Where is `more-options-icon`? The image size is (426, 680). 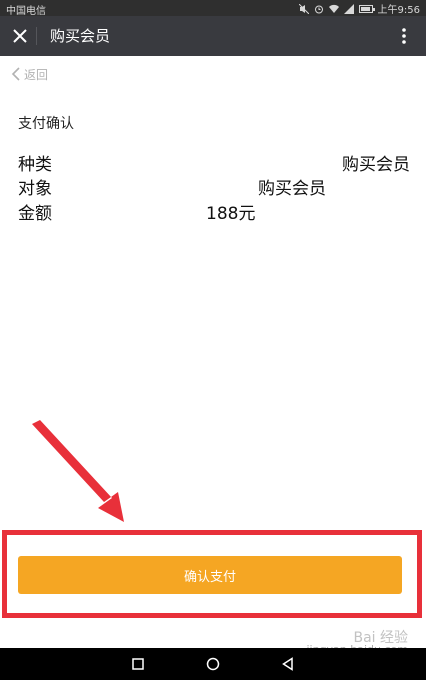 more-options-icon is located at coordinates (404, 36).